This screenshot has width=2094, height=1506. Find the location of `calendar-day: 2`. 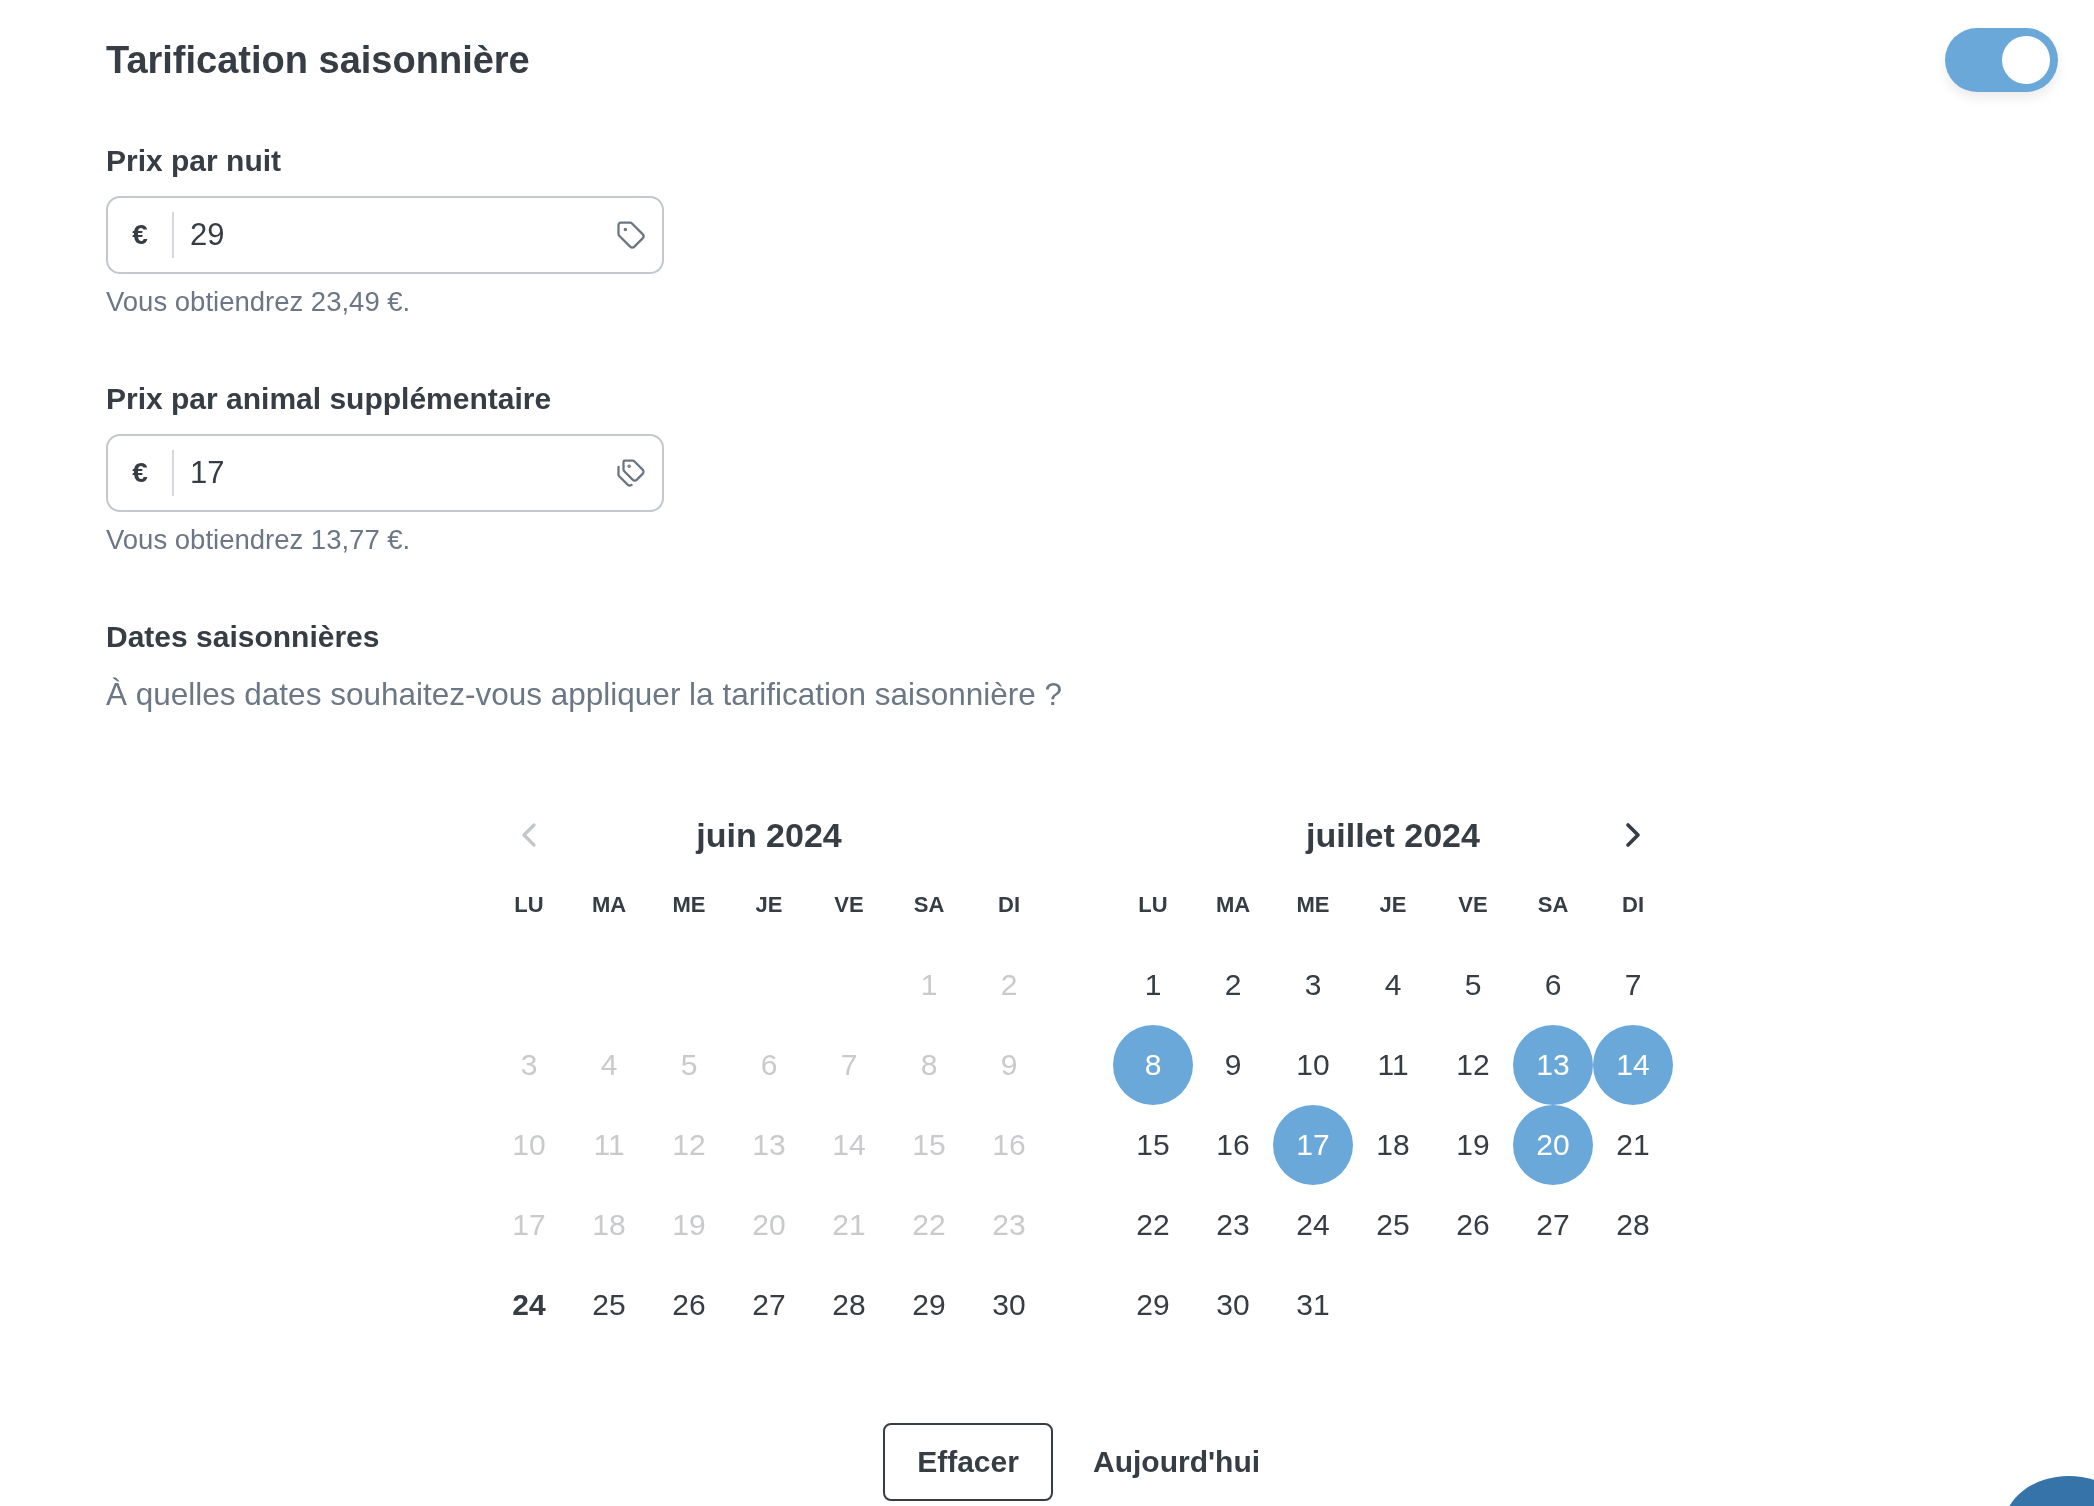

calendar-day: 2 is located at coordinates (1233, 985).